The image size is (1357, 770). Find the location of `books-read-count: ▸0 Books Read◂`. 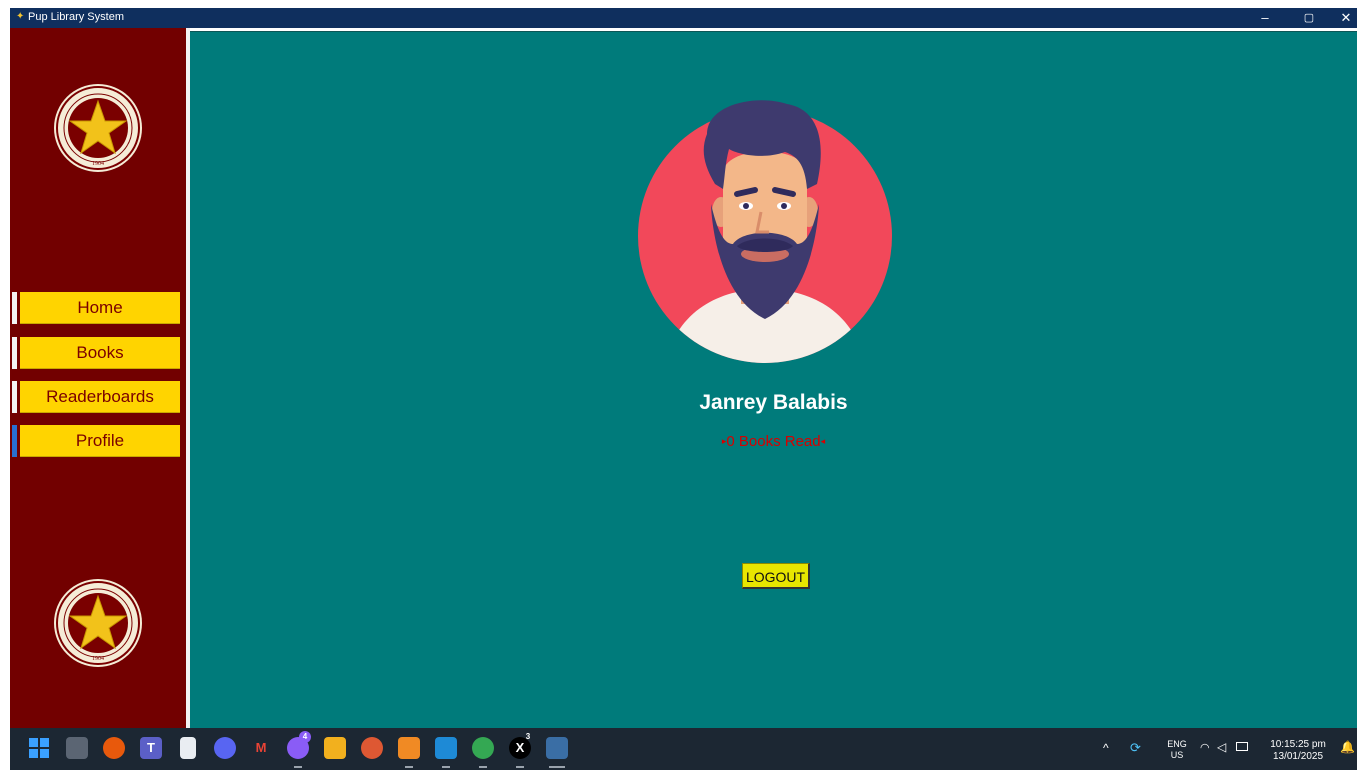

books-read-count: ▸0 Books Read◂ is located at coordinates (773, 441).